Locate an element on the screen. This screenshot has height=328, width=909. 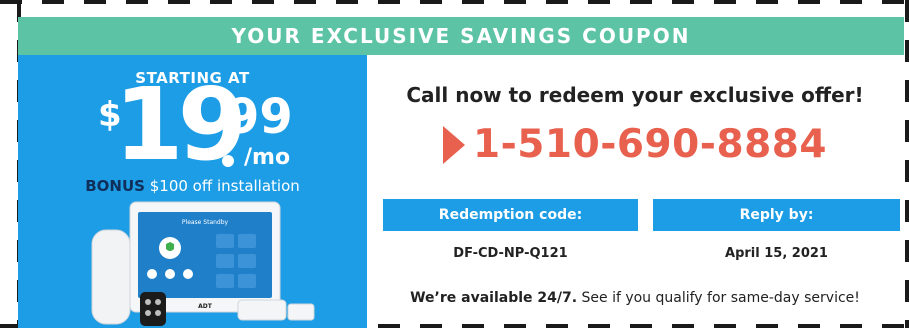
play-arrow-icon is located at coordinates (453, 144).